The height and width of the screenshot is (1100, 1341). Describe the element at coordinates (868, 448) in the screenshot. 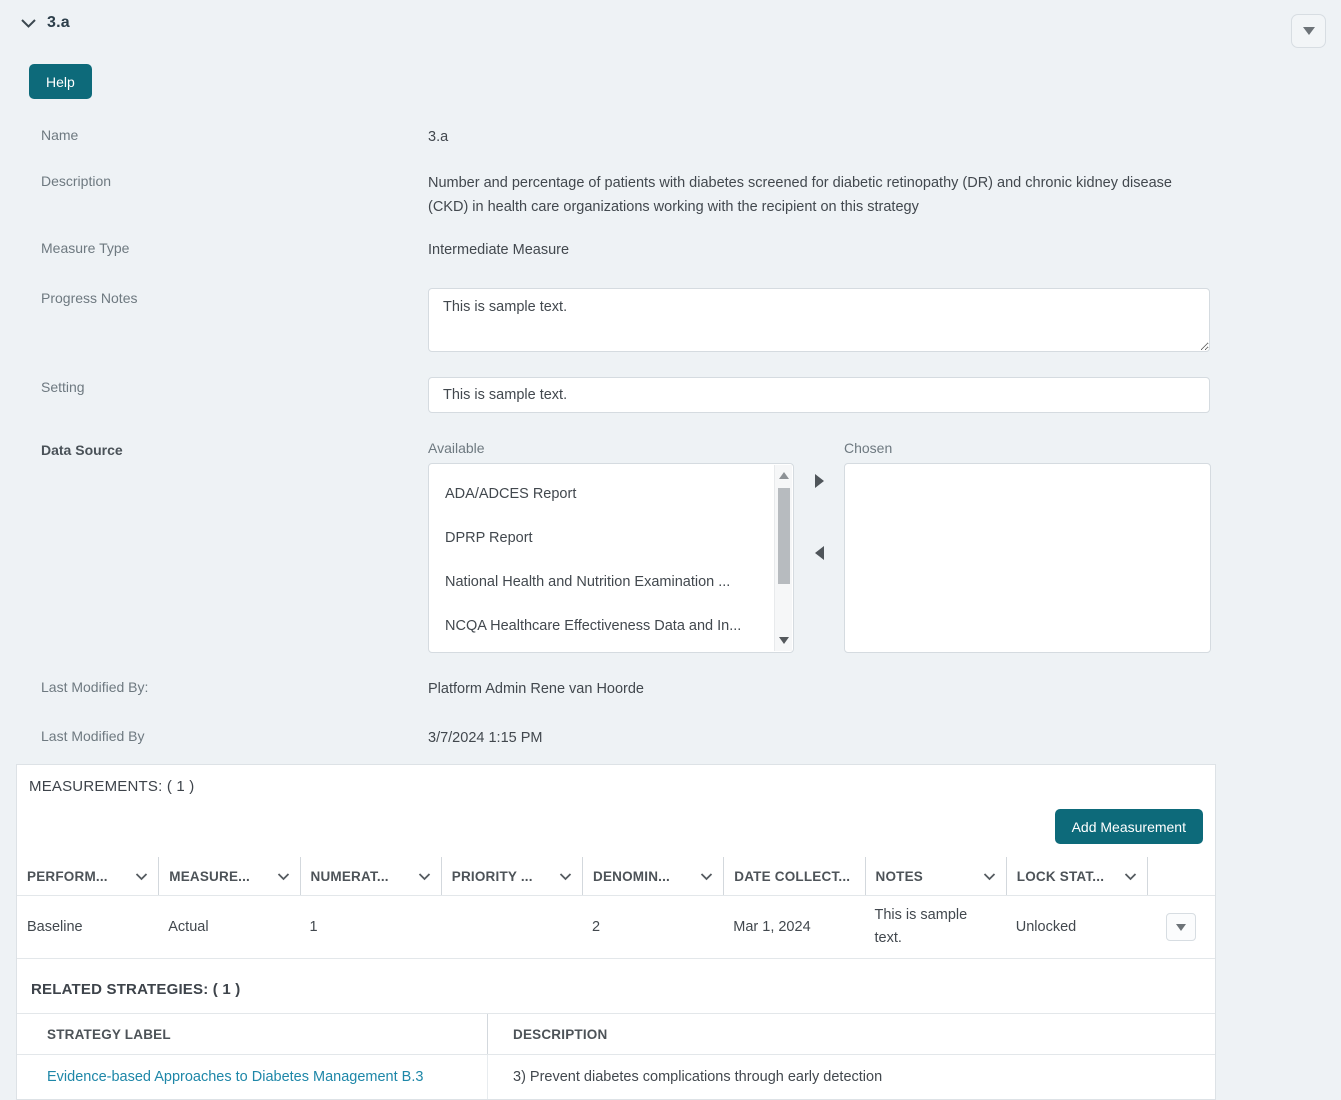

I see `chosen-label: Chosen` at that location.